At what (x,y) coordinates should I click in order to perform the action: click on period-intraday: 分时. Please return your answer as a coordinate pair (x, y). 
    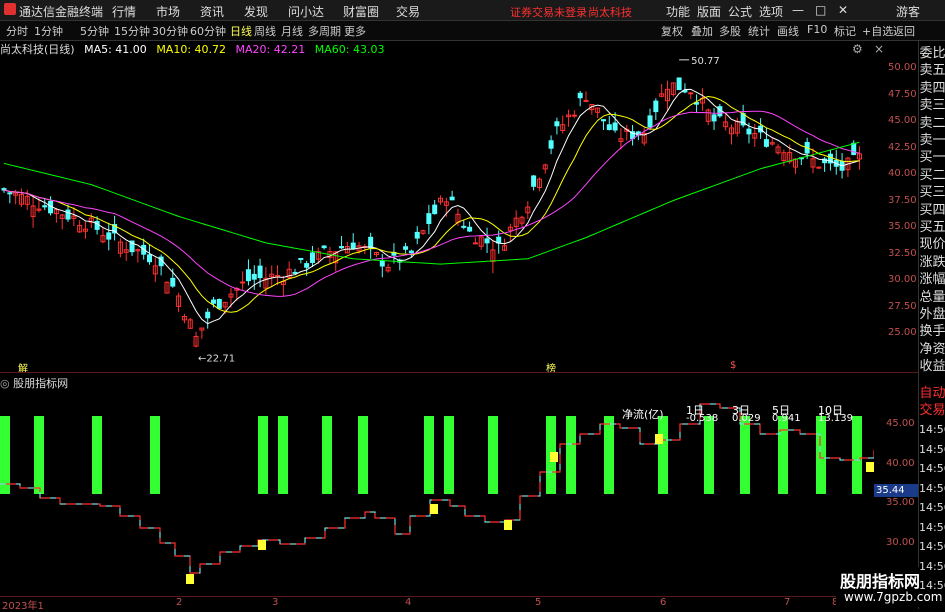
    Looking at the image, I should click on (17, 31).